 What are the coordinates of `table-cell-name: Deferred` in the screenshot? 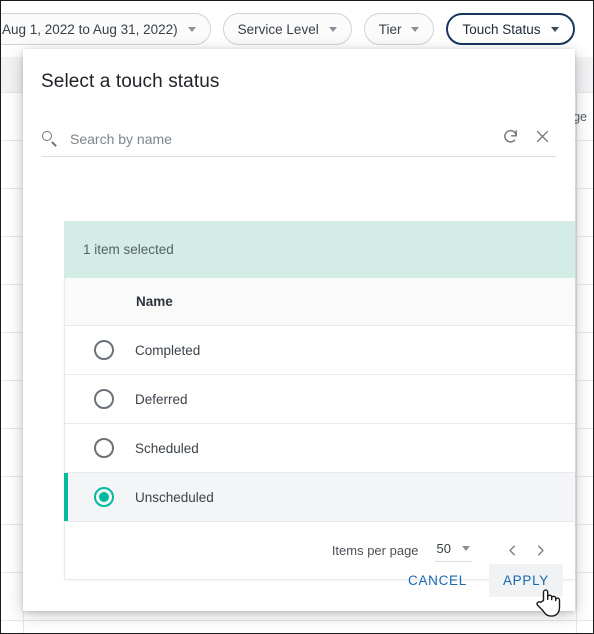 It's located at (161, 399).